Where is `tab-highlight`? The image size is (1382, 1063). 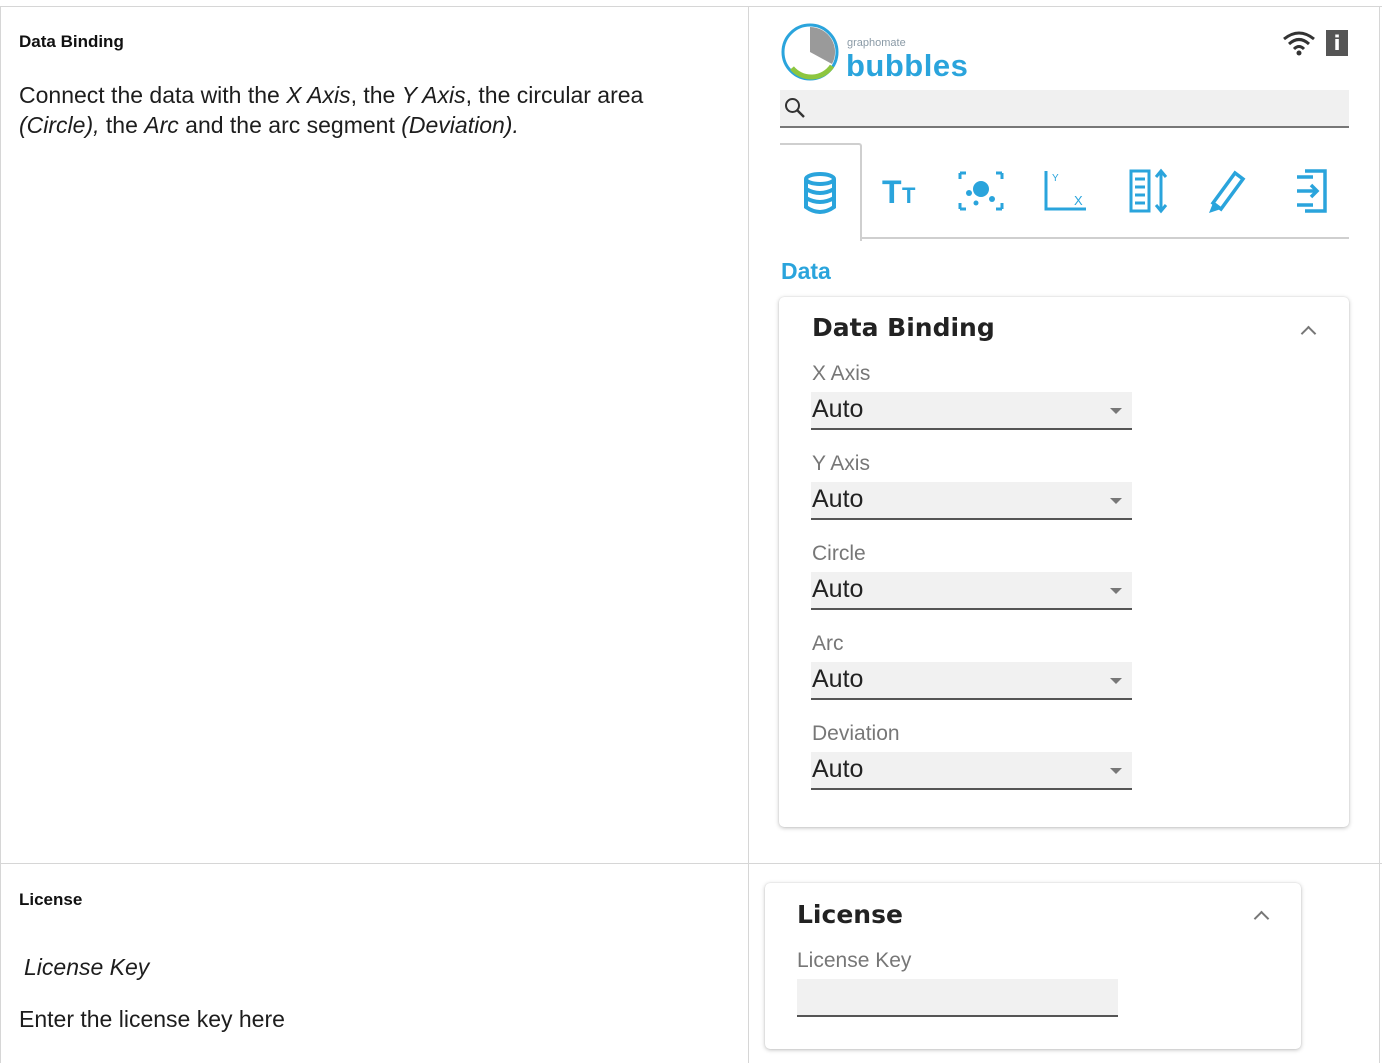 tab-highlight is located at coordinates (1224, 191).